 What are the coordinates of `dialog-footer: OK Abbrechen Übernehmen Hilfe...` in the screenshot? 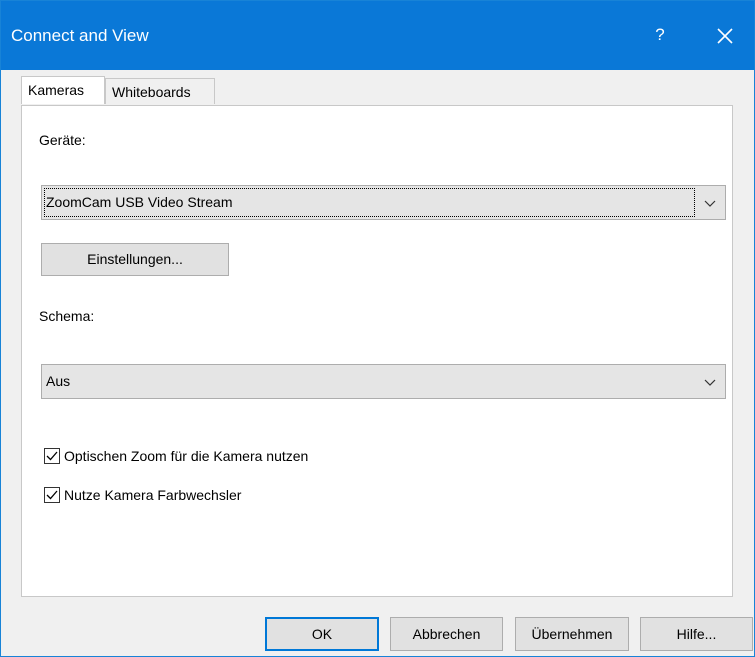 It's located at (377, 627).